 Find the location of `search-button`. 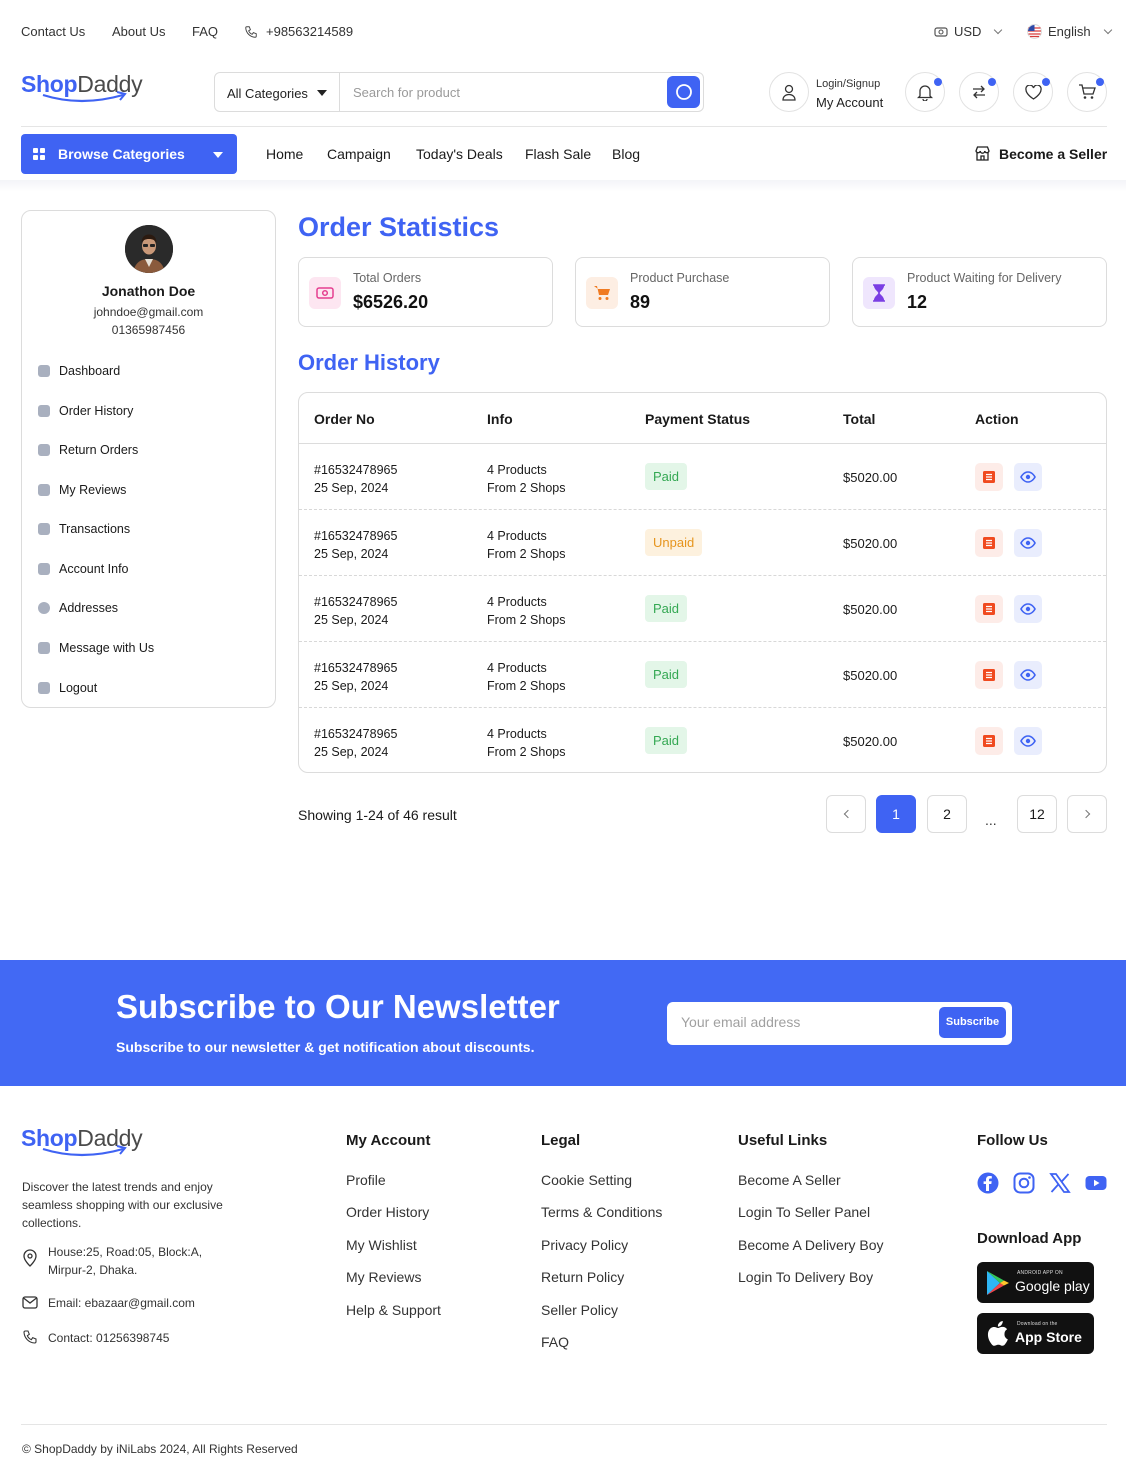

search-button is located at coordinates (683, 92).